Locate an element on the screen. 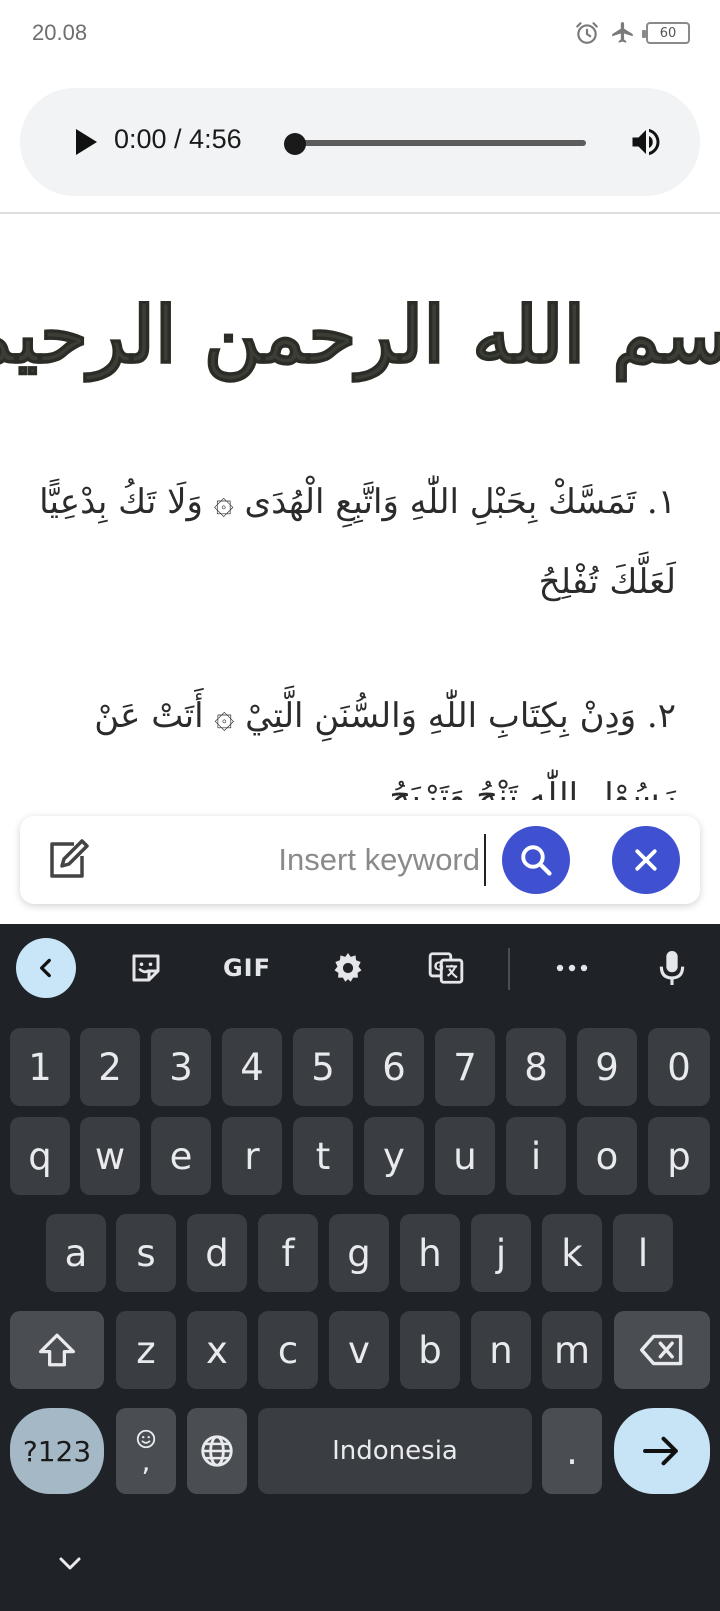 The width and height of the screenshot is (720, 1611). period-key: . is located at coordinates (572, 1451).